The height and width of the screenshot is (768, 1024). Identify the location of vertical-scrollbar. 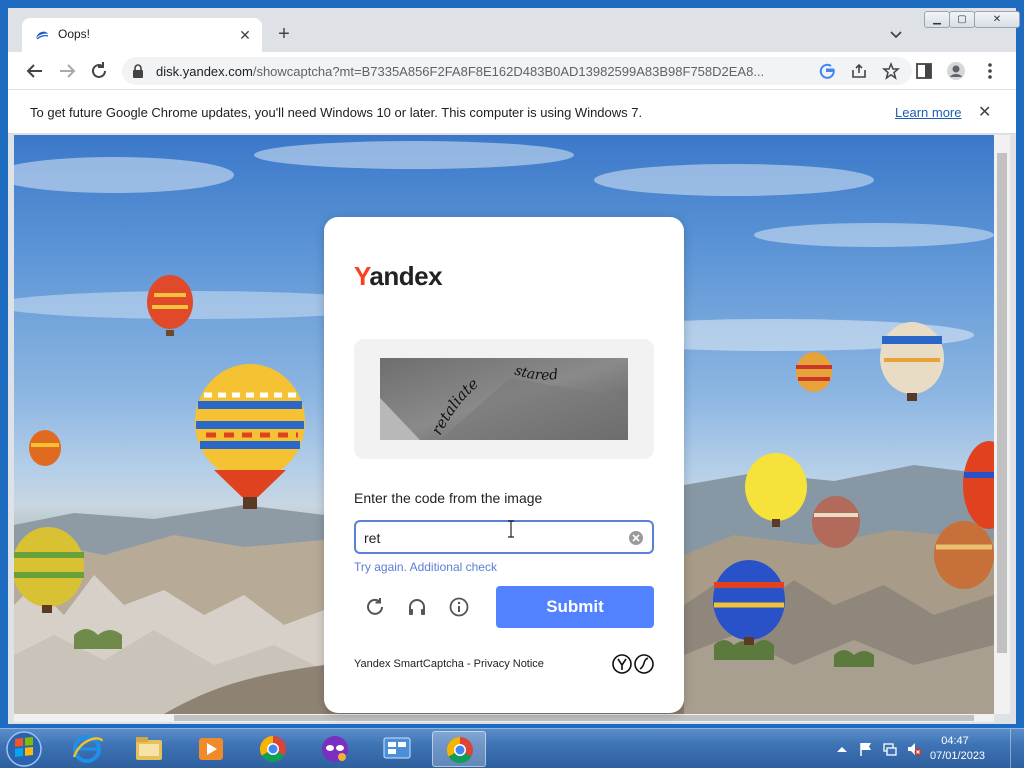
(1002, 424).